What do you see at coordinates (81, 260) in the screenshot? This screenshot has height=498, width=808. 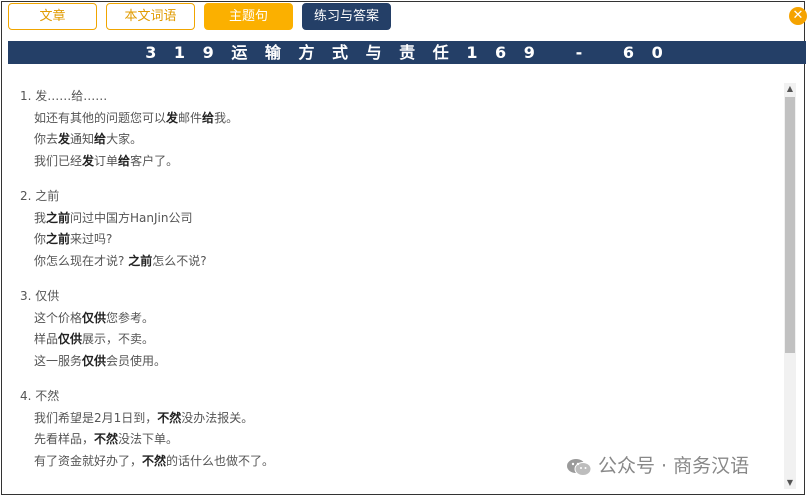 I see `sentence-text: 你怎么现在才说?` at bounding box center [81, 260].